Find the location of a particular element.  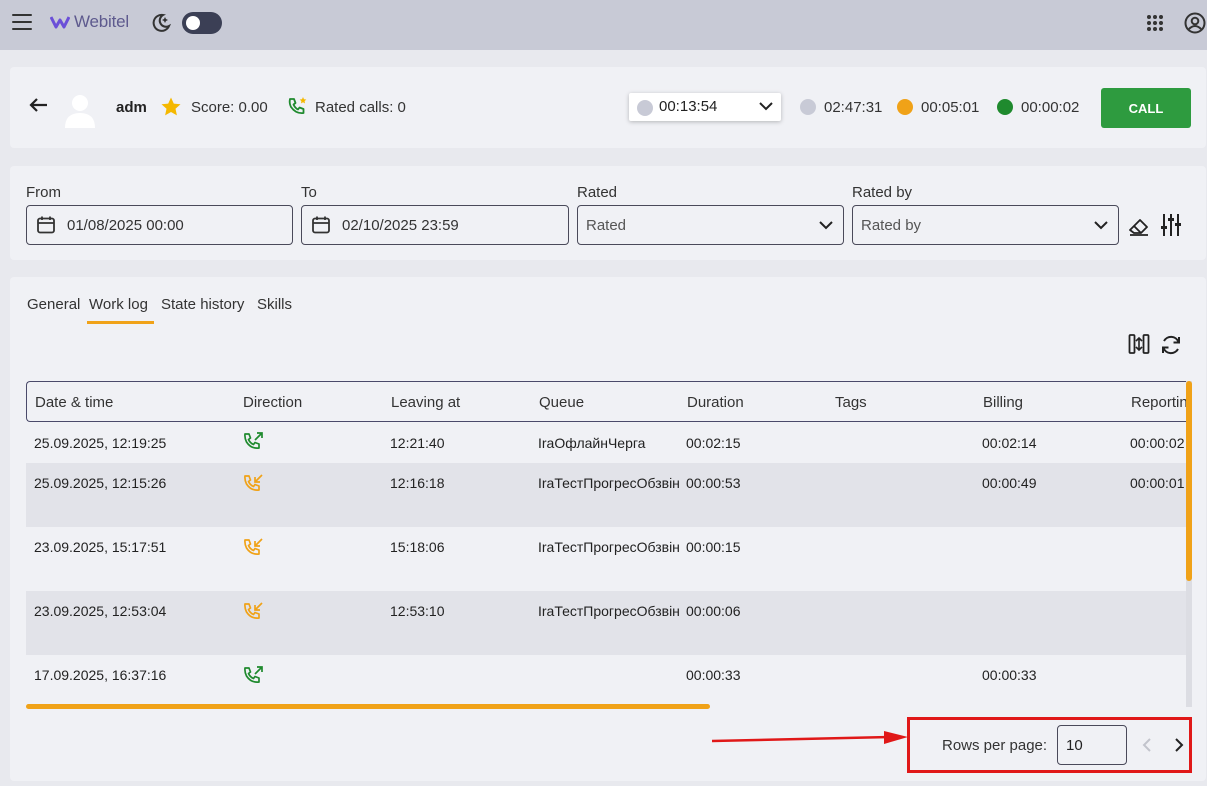

rows-per-page-value: 10 is located at coordinates (1074, 745).